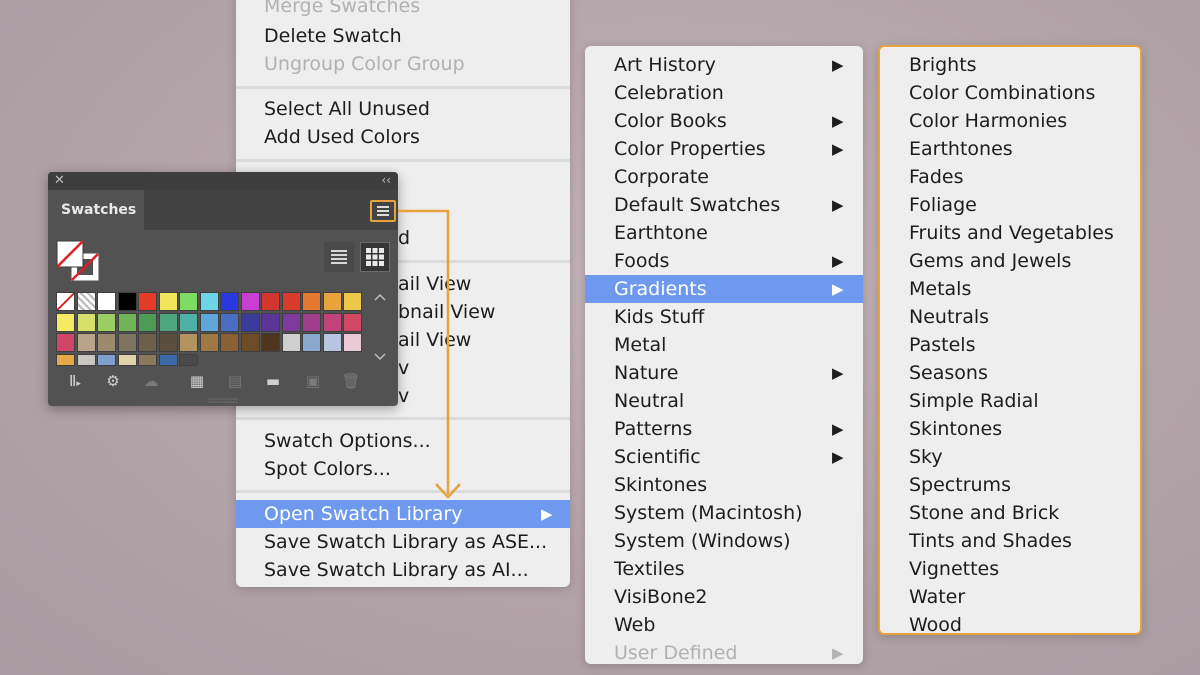  Describe the element at coordinates (1010, 597) in the screenshot. I see `gradient-item: Water` at that location.